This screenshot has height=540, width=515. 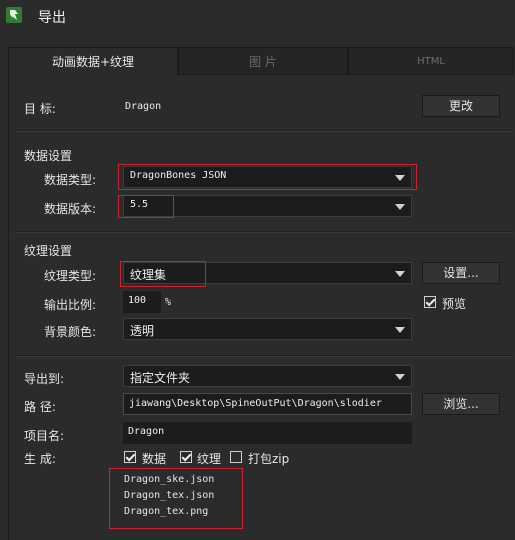 I want to click on file-item: Dragon_tex.png, so click(x=166, y=511).